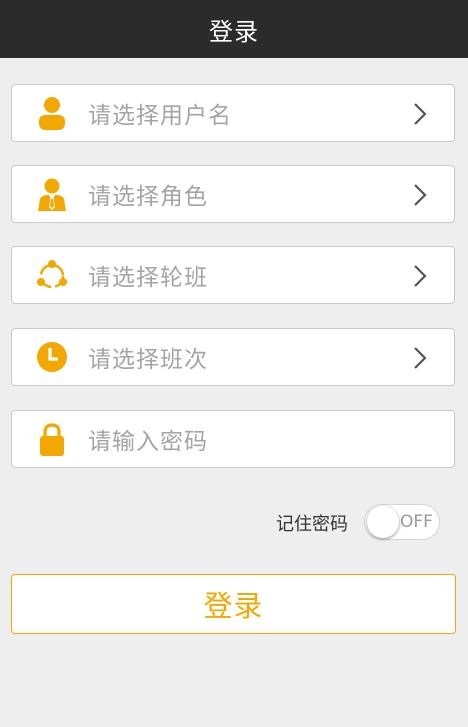 The height and width of the screenshot is (727, 468). I want to click on rotation-selector: 请选择轮班, so click(233, 275).